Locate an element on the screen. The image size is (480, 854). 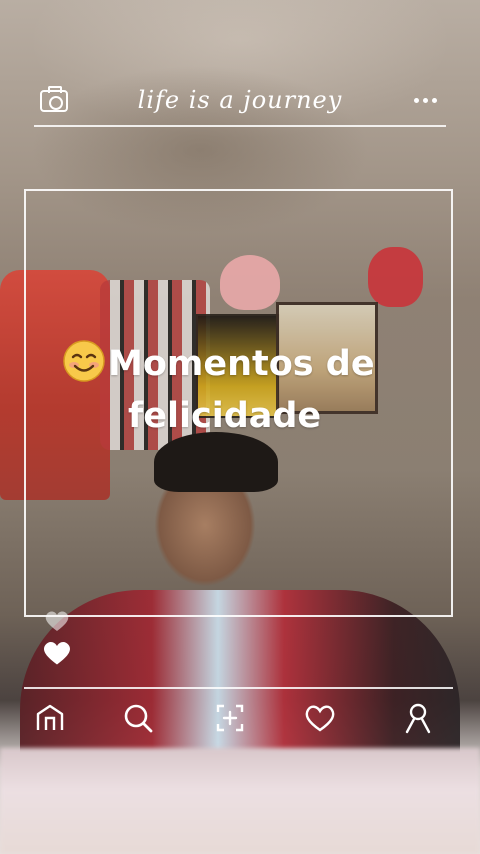
more-dots-icon is located at coordinates (427, 100).